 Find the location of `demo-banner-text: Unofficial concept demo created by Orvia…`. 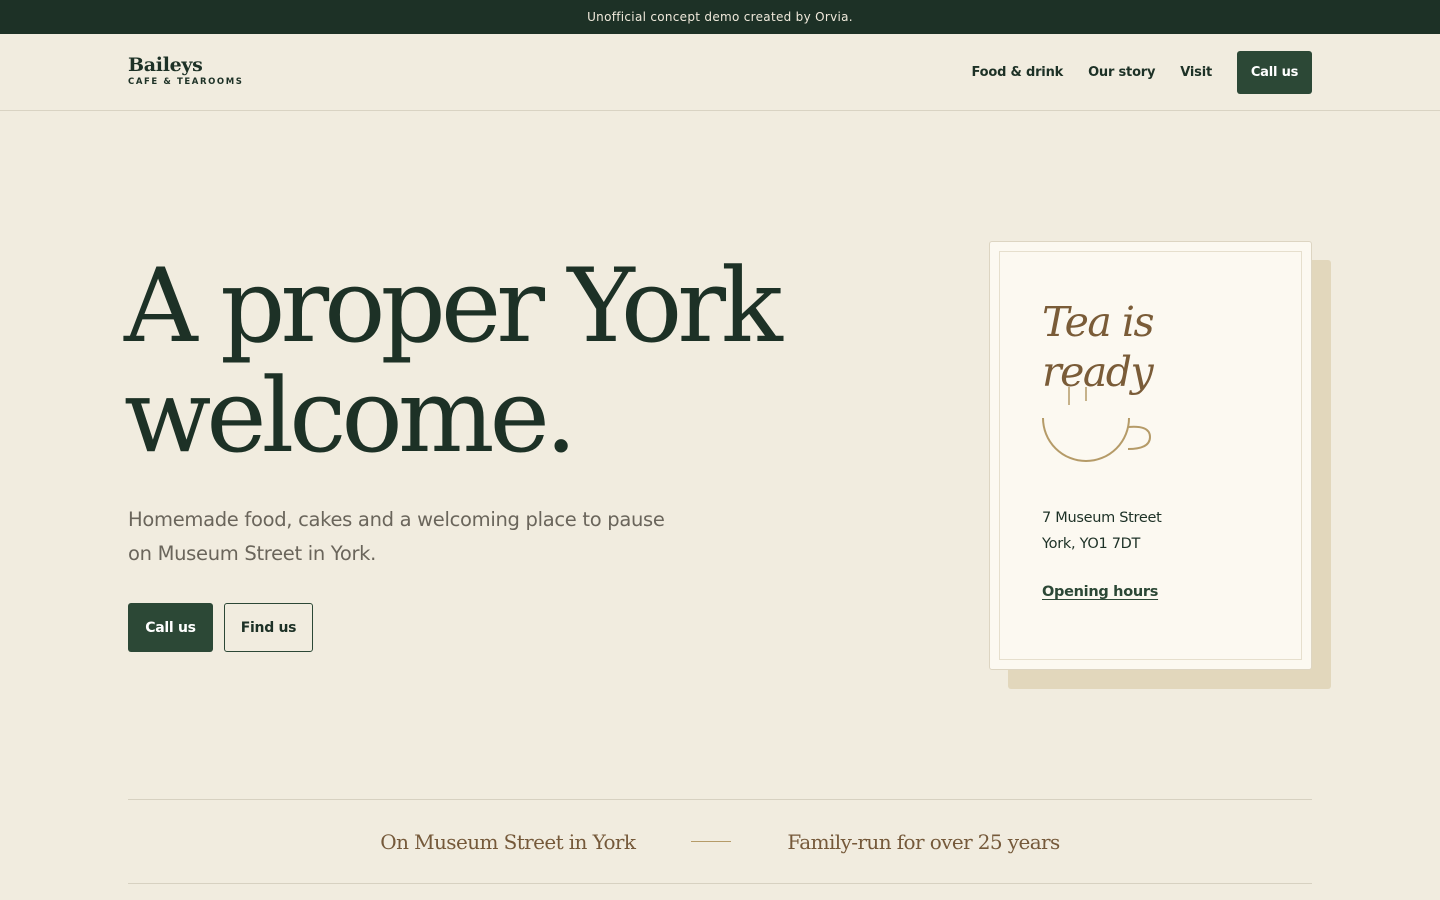

demo-banner-text: Unofficial concept demo created by Orvia… is located at coordinates (720, 17).